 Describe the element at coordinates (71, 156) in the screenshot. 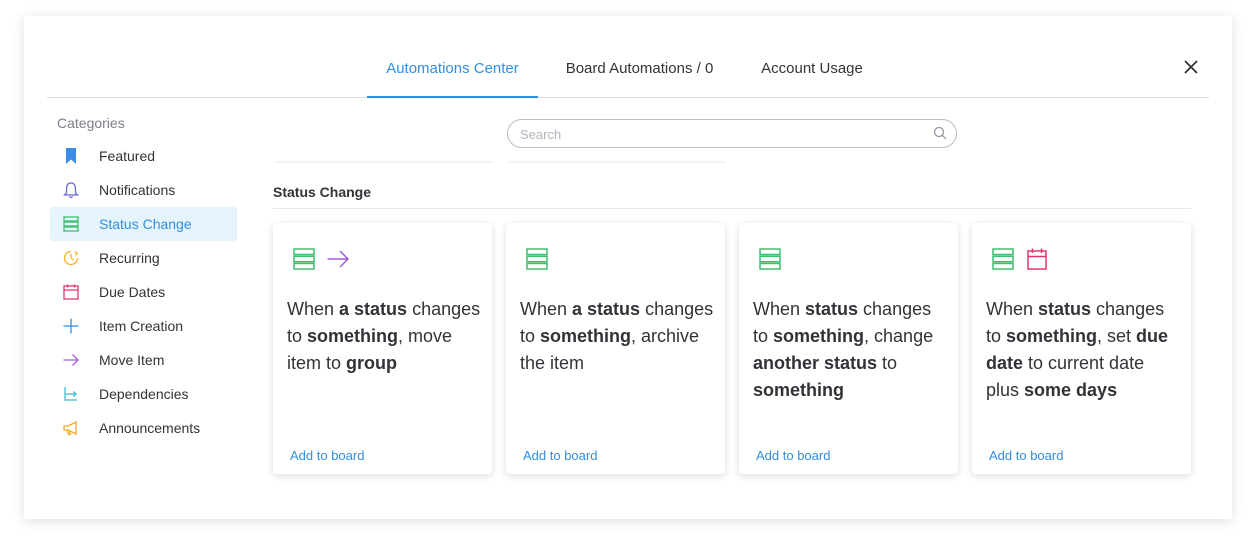

I see `bookmark-icon` at that location.